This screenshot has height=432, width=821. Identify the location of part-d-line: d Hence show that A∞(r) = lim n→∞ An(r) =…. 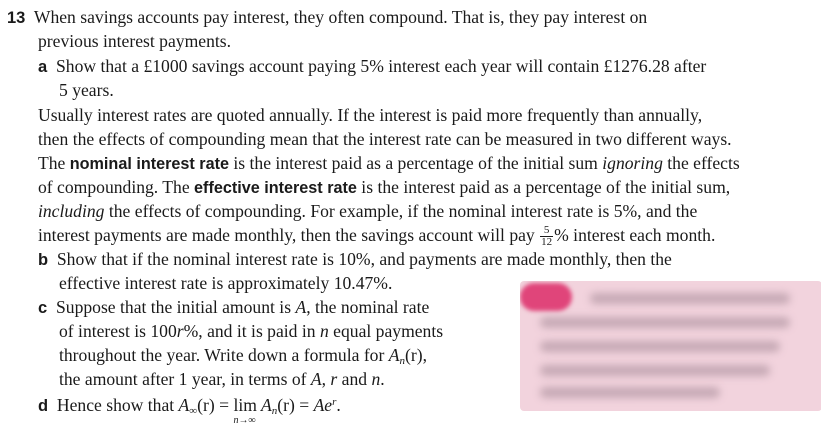
(189, 408).